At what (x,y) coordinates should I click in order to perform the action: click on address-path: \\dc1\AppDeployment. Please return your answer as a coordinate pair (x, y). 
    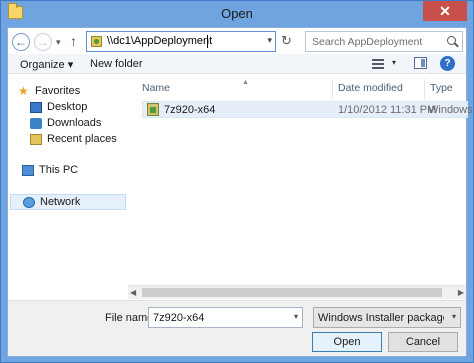
    Looking at the image, I should click on (159, 41).